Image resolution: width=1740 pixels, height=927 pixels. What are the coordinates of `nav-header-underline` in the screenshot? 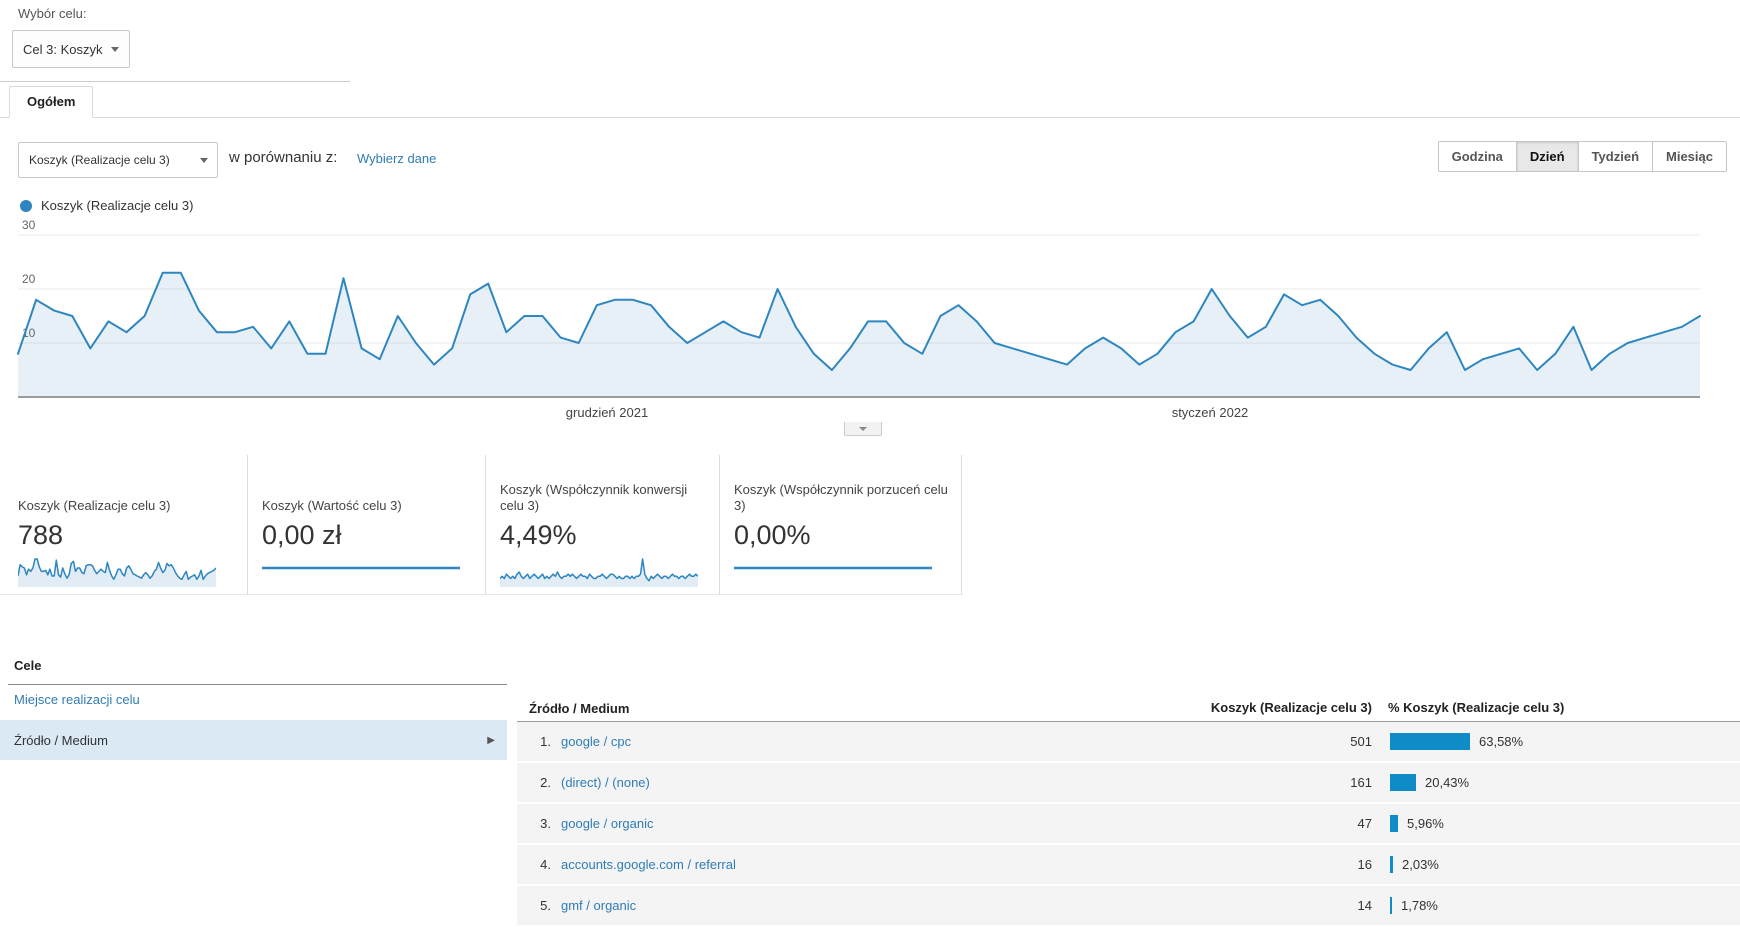 It's located at (257, 684).